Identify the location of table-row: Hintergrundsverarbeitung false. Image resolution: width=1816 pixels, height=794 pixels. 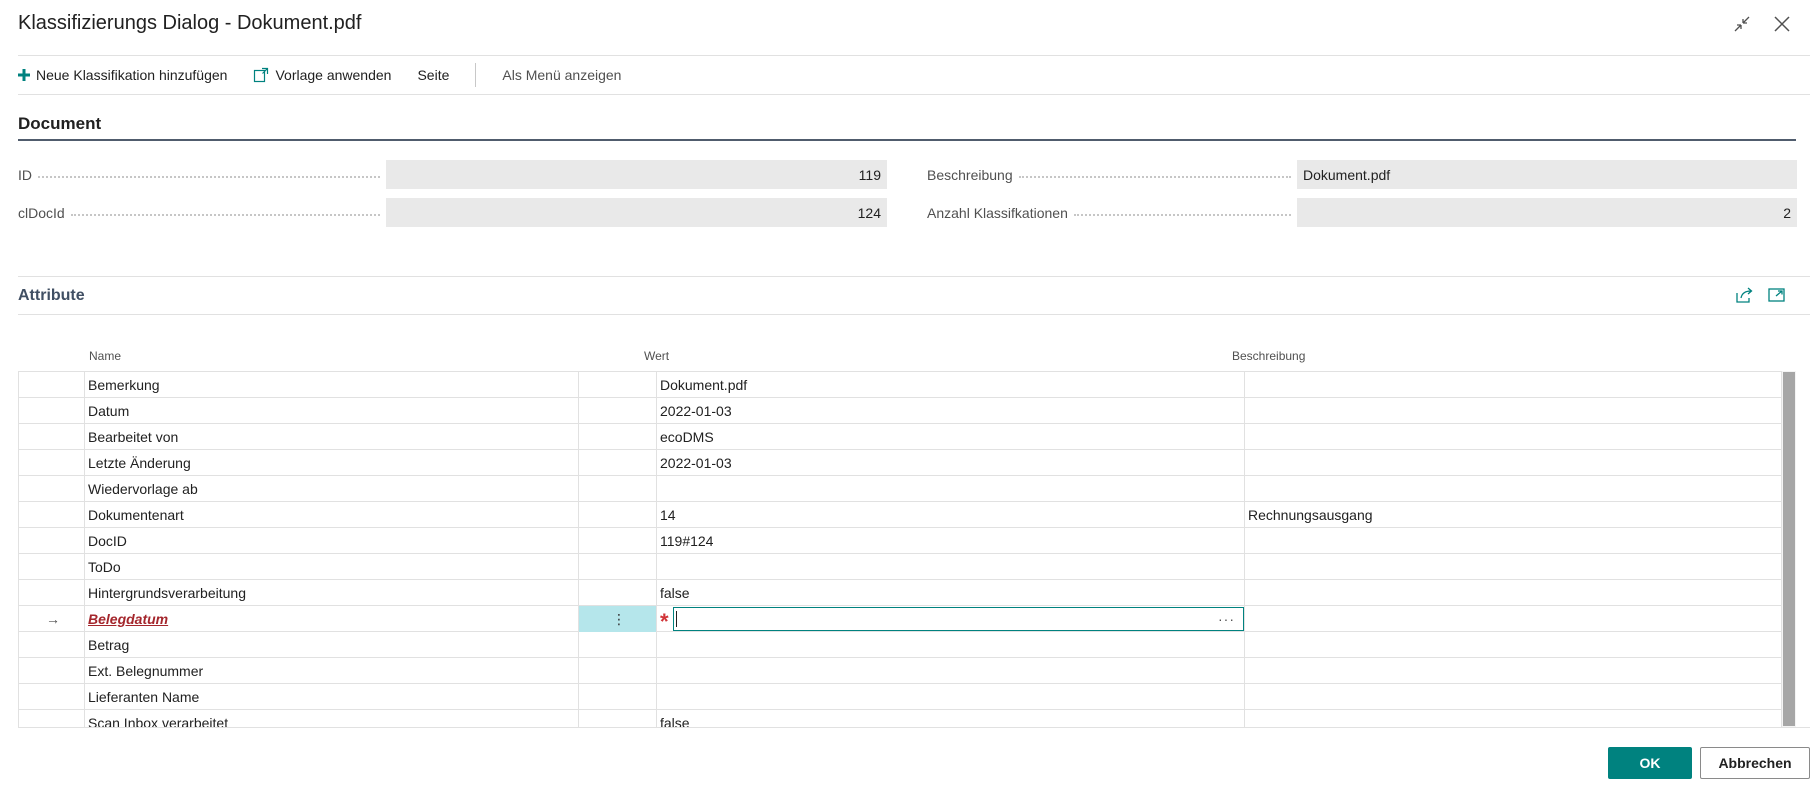
(900, 593).